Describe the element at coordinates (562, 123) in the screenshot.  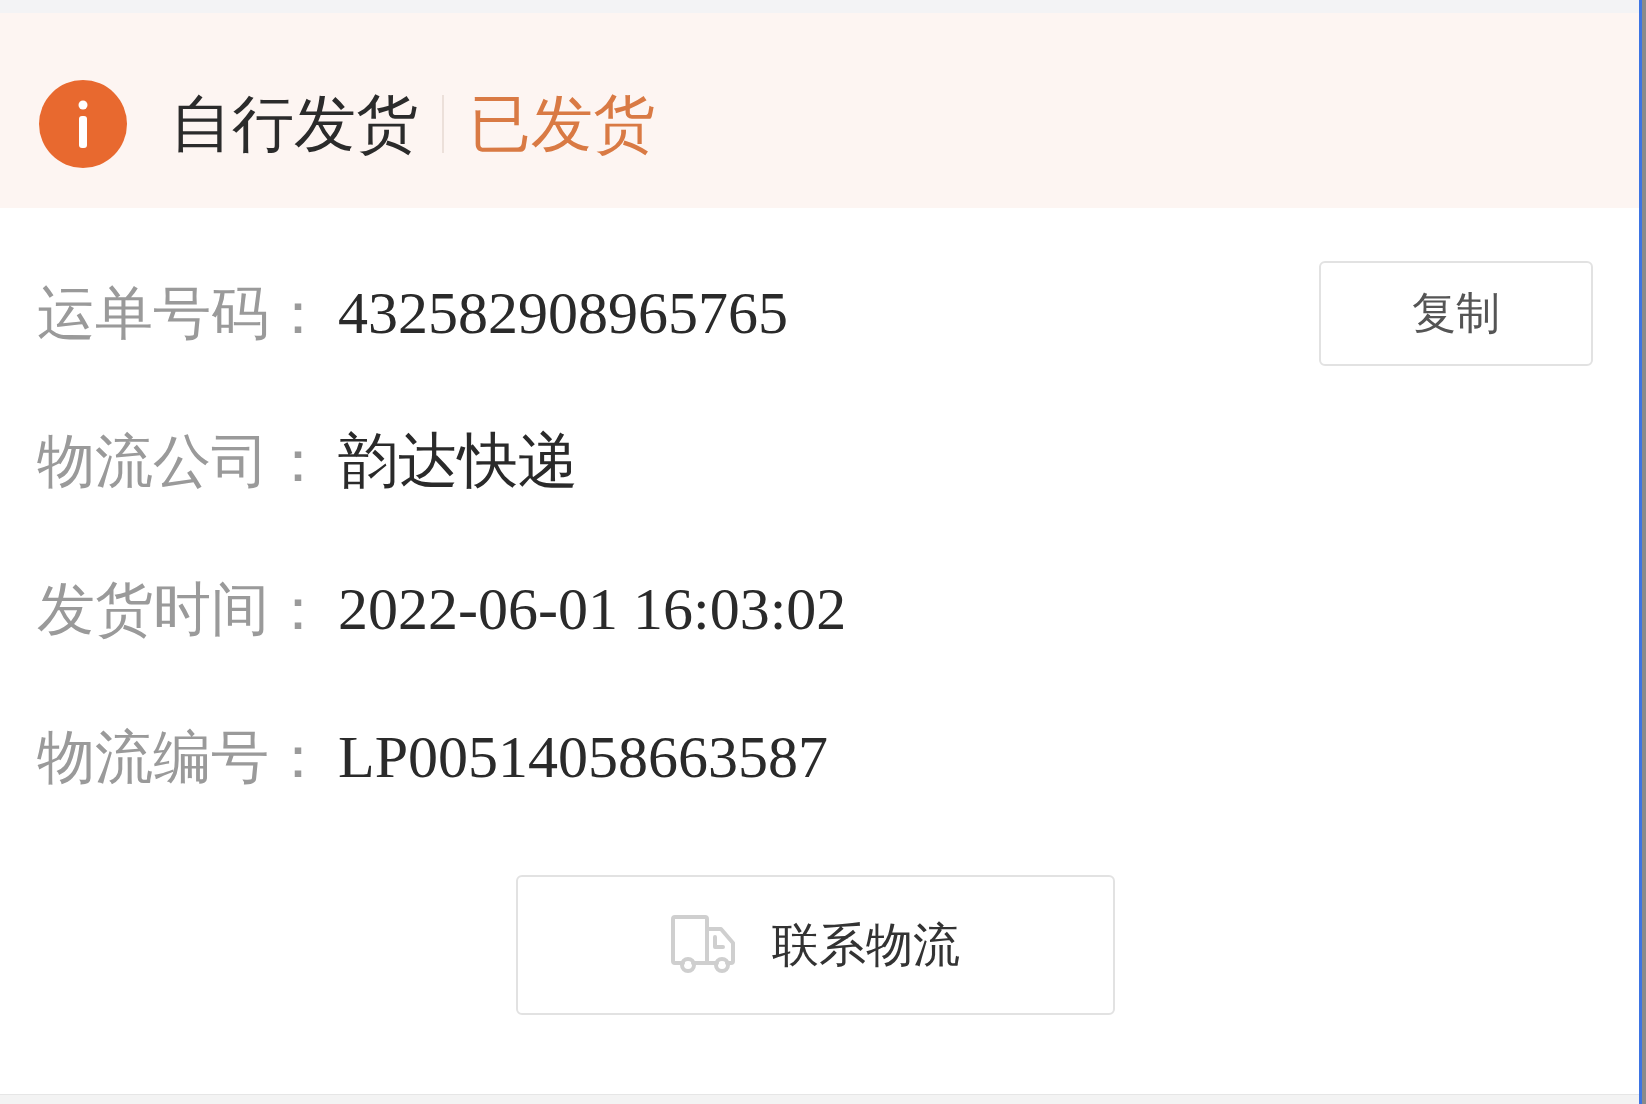
I see `shipping-status: 已发货` at that location.